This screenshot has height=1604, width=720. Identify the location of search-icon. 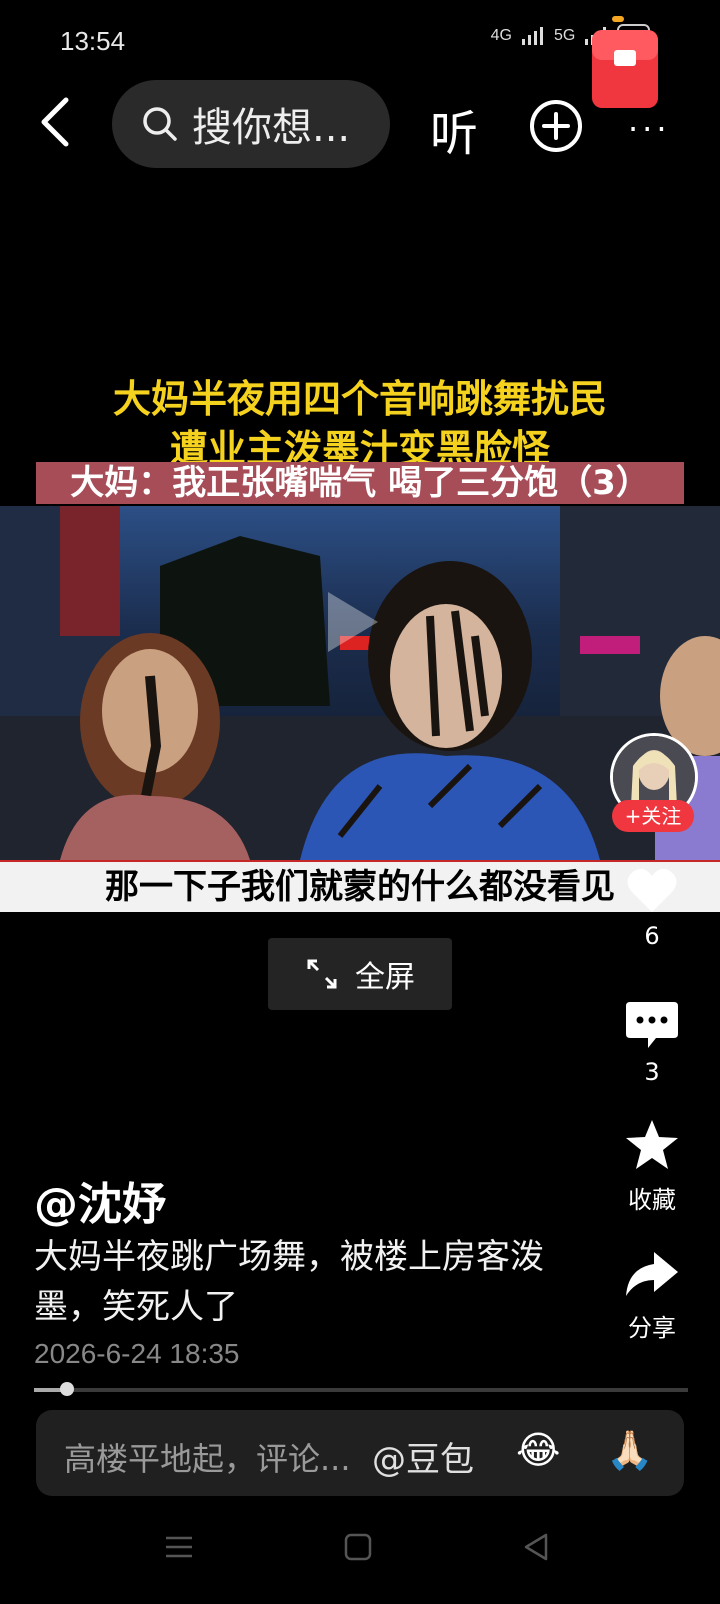
(160, 124).